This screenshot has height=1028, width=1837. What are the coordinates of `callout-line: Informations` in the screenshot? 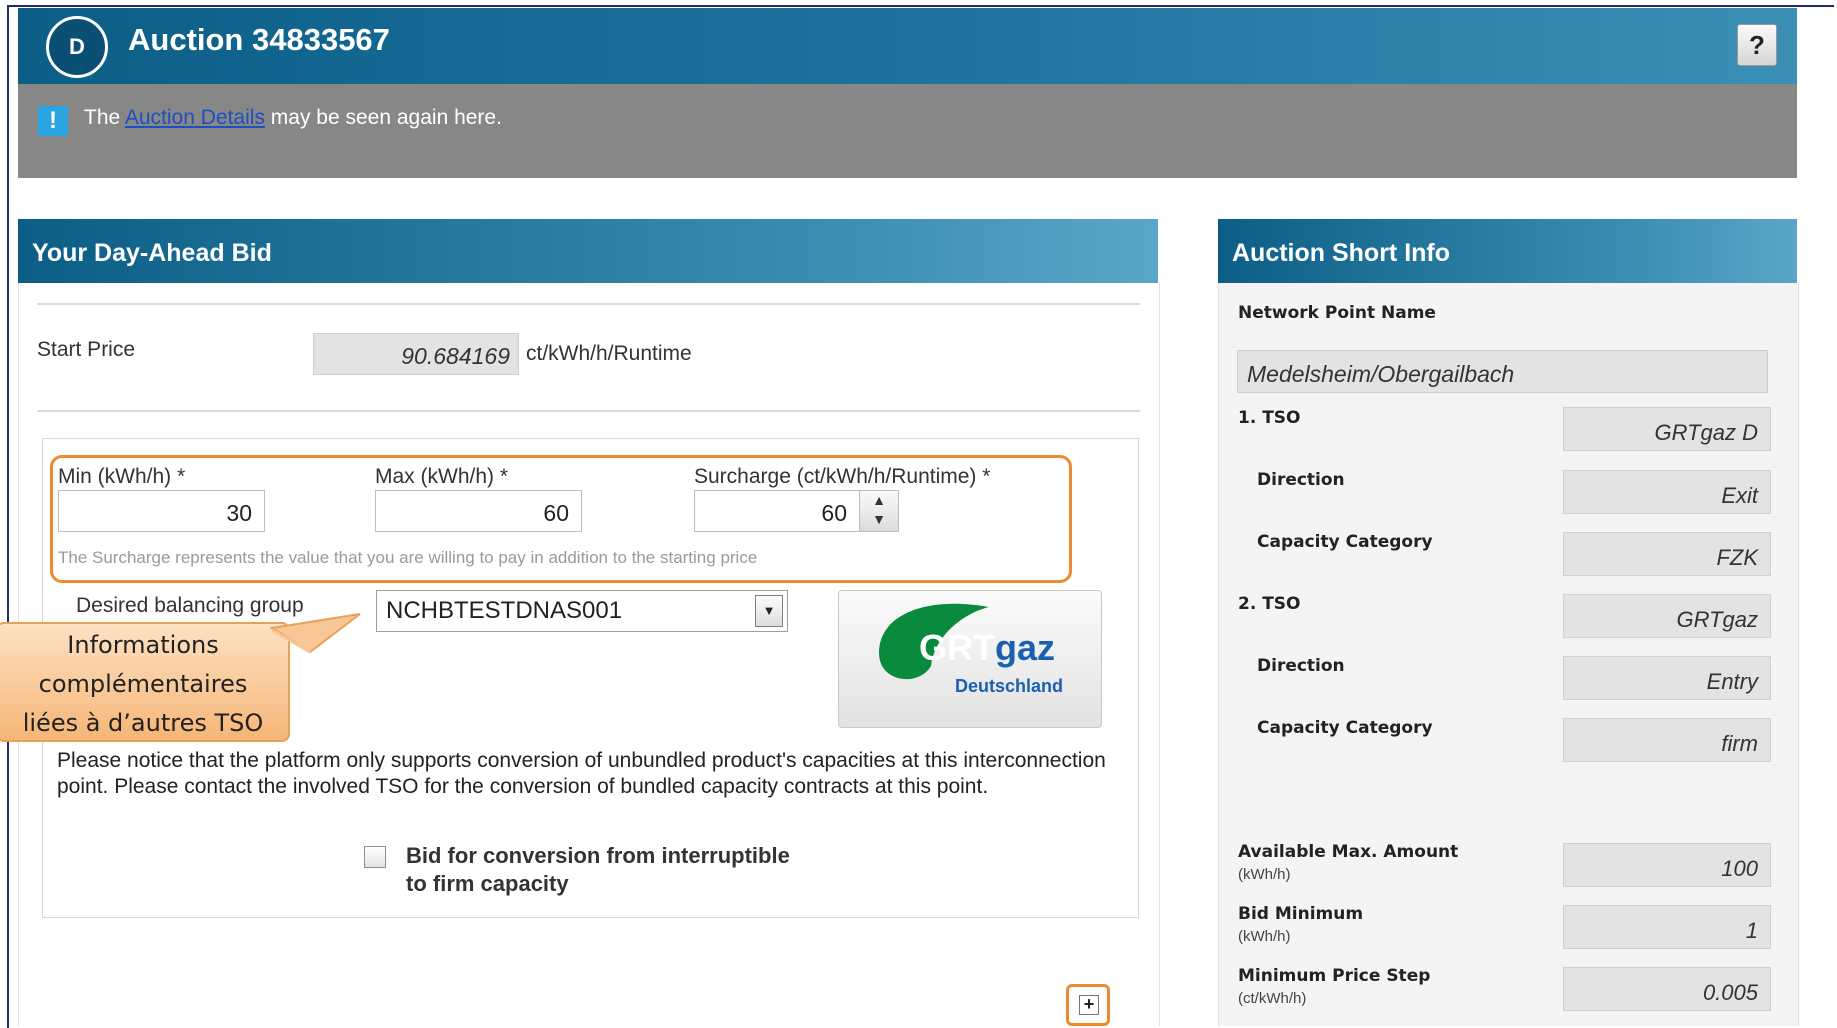 It's located at (143, 645).